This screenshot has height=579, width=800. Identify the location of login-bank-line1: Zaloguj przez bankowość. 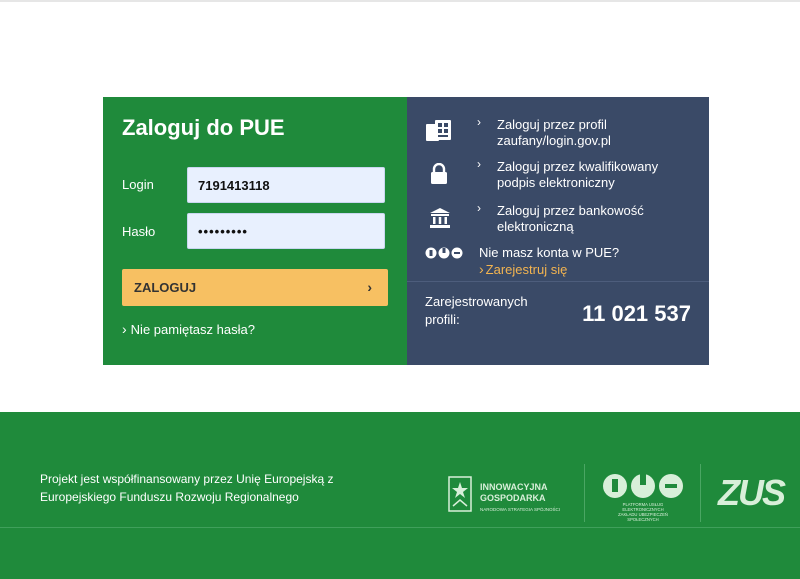
(570, 210).